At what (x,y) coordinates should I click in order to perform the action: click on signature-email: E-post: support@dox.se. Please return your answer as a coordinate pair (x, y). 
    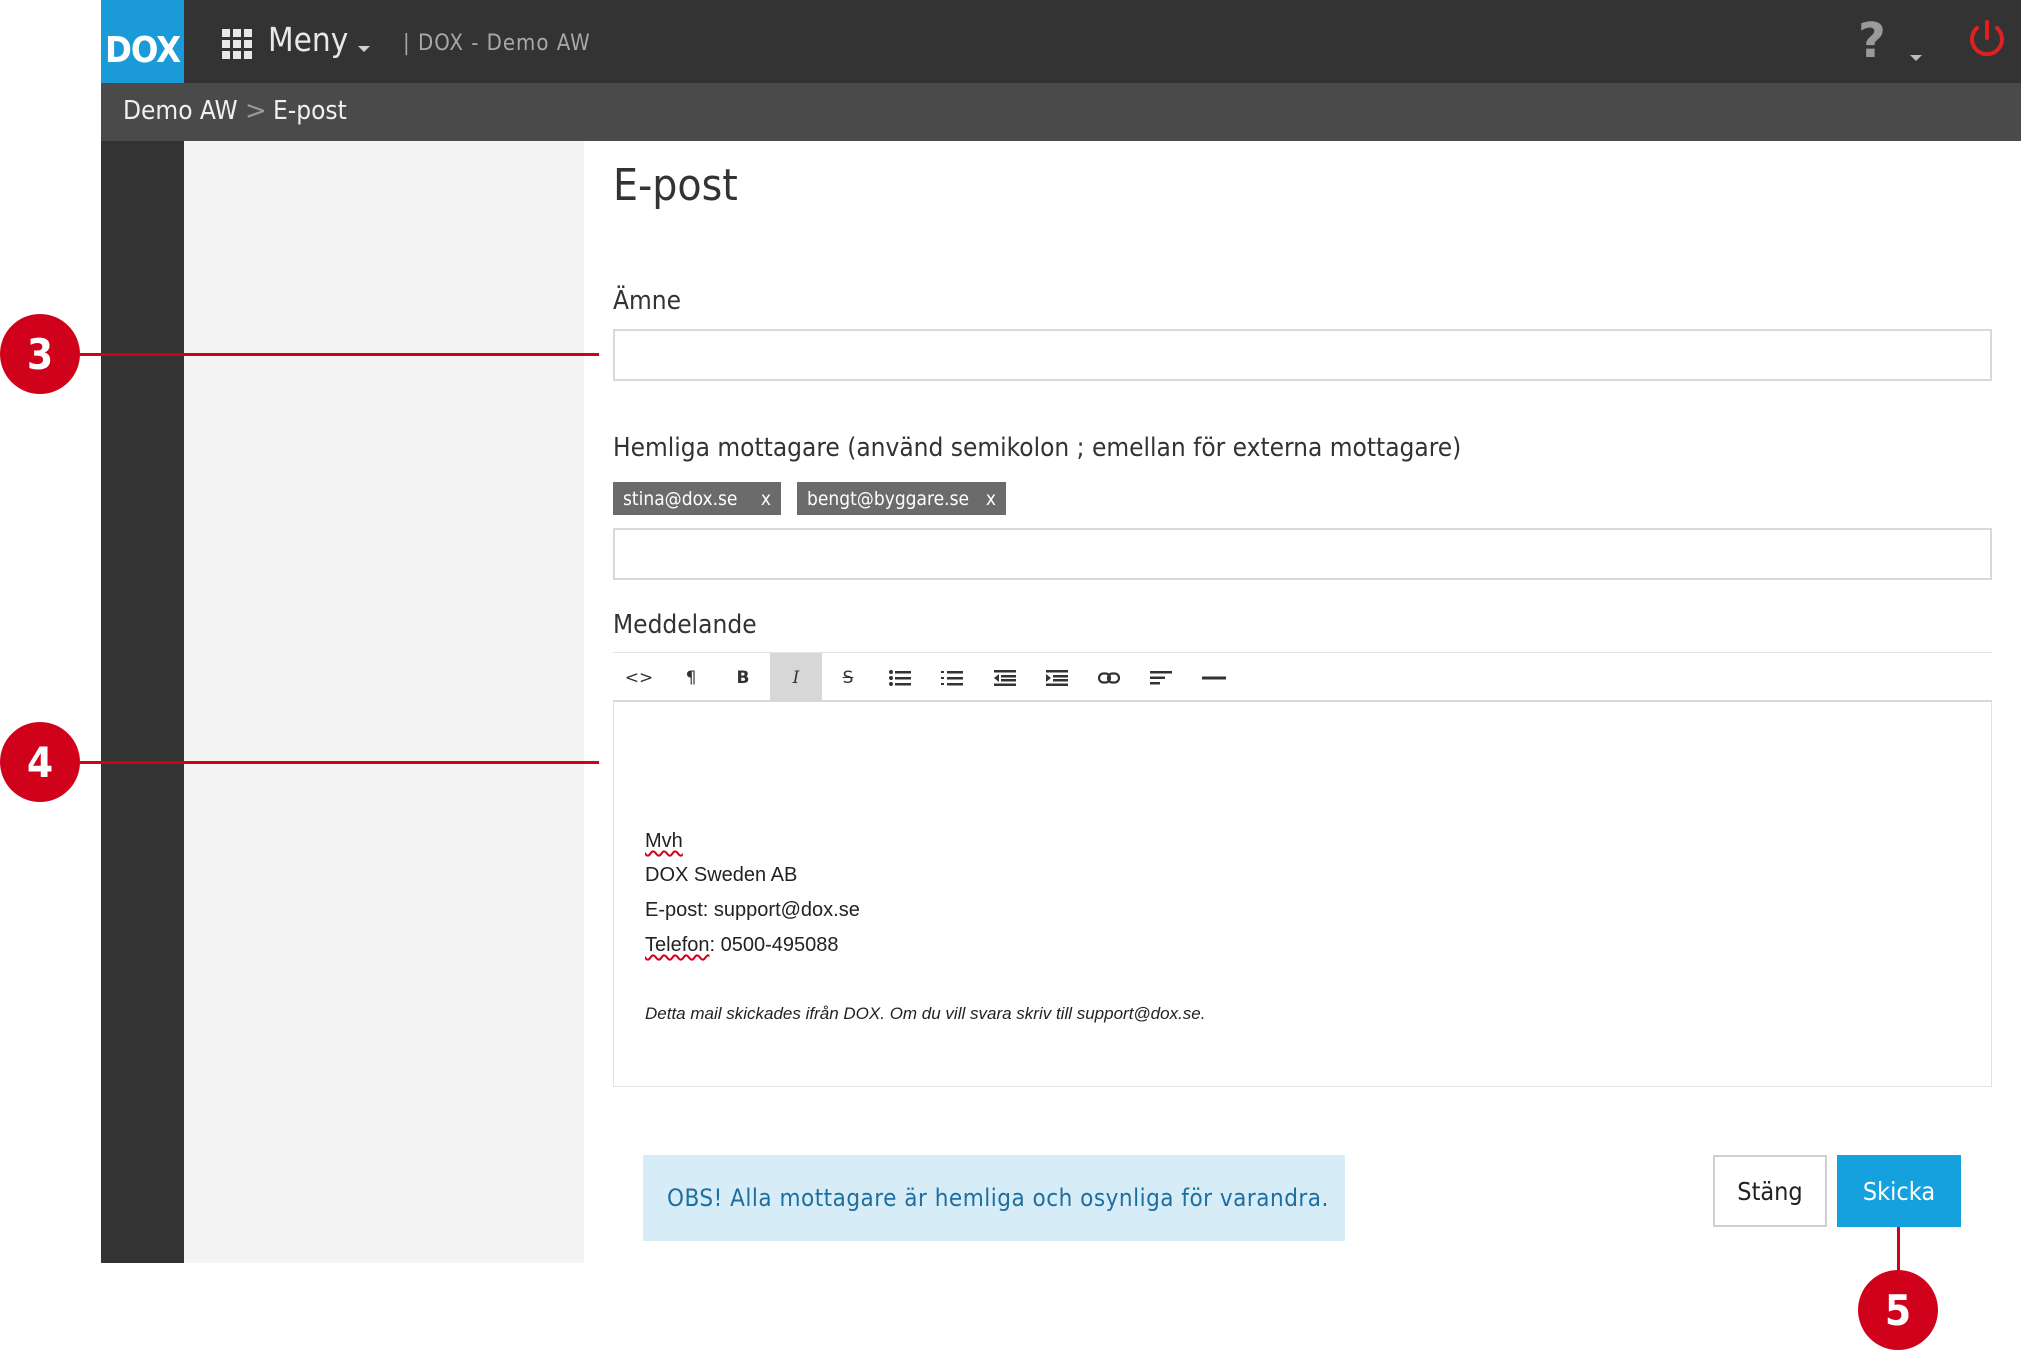
    Looking at the image, I should click on (752, 910).